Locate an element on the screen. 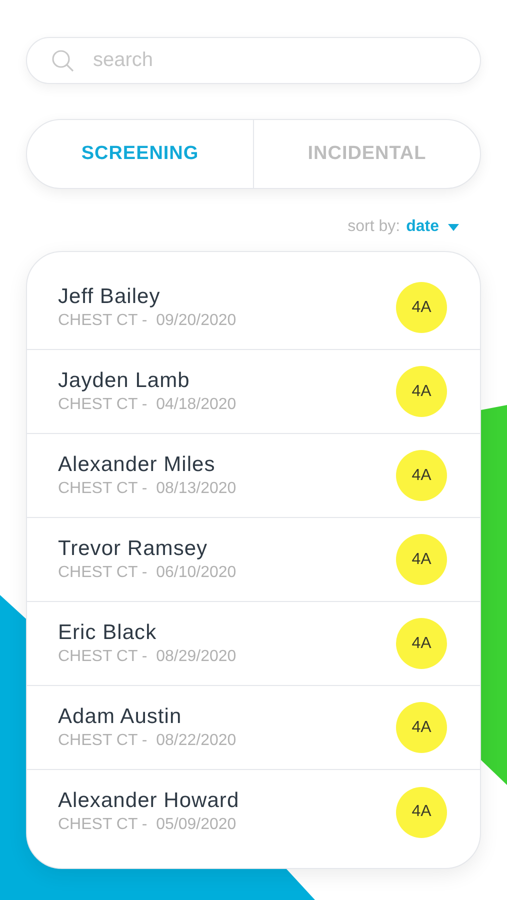 Image resolution: width=507 pixels, height=900 pixels. exam-detail: CHEST CT - 08/29/2020 is located at coordinates (148, 656).